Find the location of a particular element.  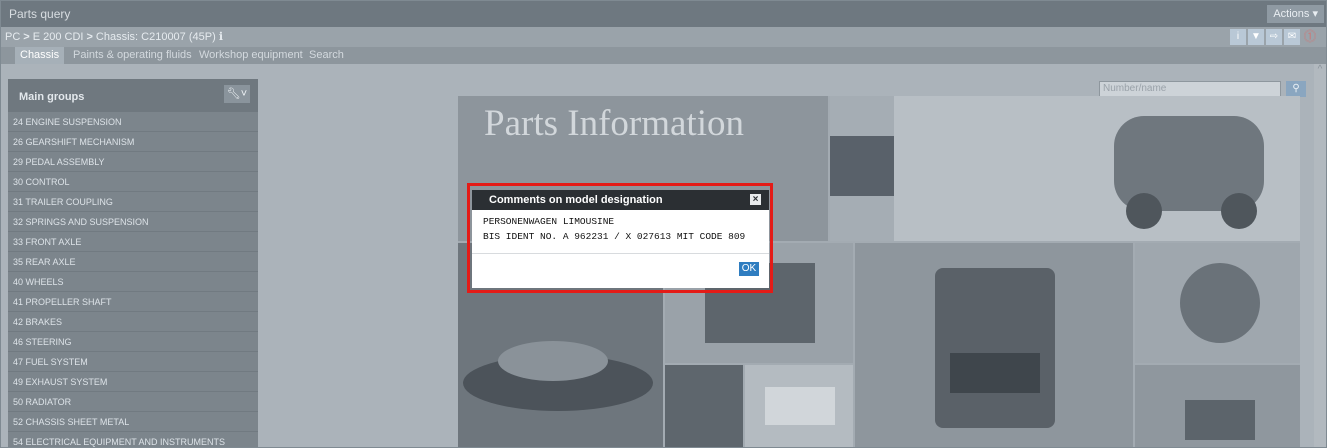

search-input: Number/name is located at coordinates (1190, 89).